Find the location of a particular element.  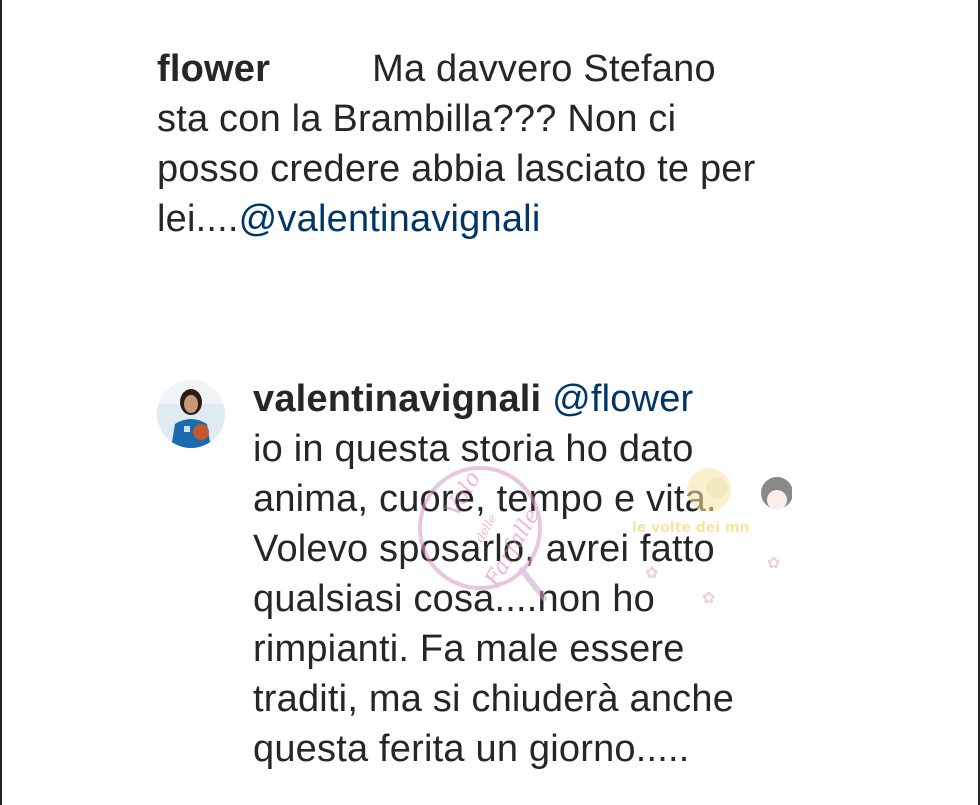

comment-text-line1: Ma davvero Stefano is located at coordinates (544, 69).